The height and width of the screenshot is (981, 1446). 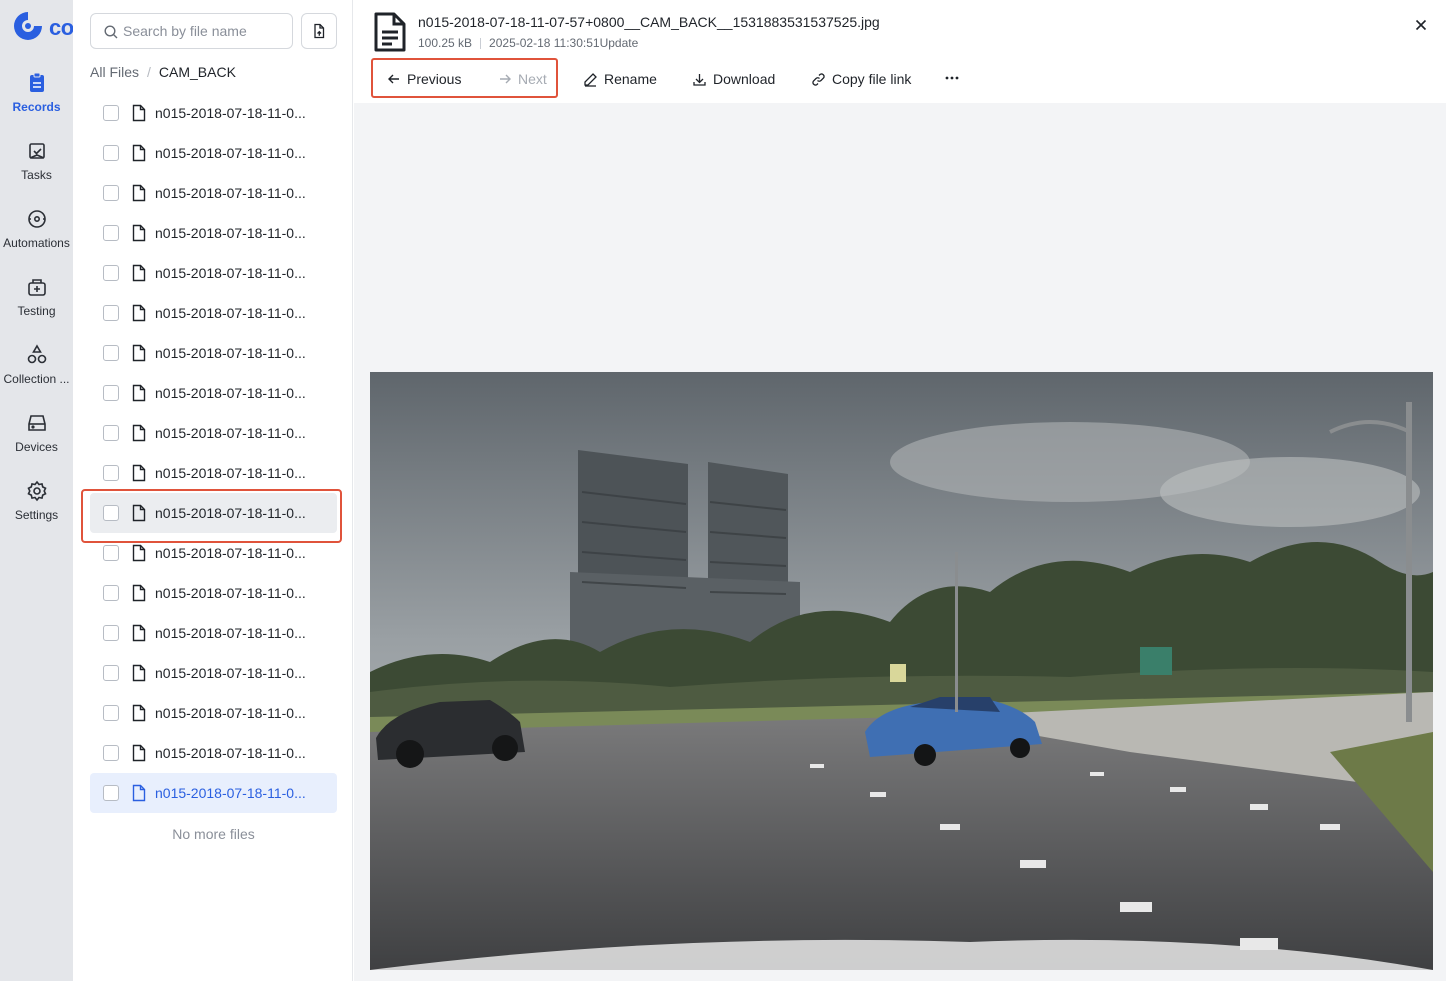 I want to click on nav-tasks-label: Tasks, so click(x=36, y=175).